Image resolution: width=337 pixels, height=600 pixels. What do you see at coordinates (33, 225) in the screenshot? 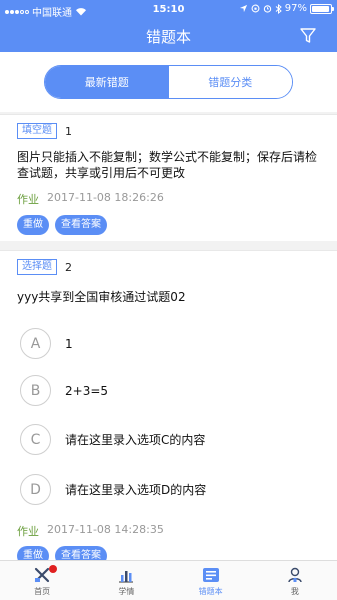
I see `redo-button: 重做` at bounding box center [33, 225].